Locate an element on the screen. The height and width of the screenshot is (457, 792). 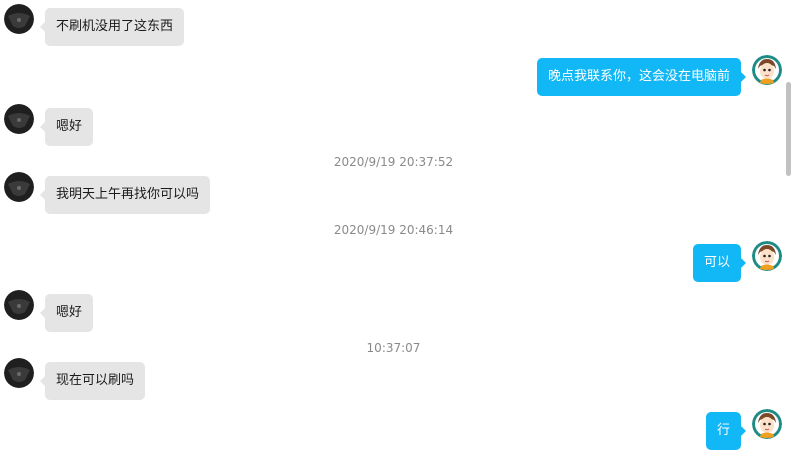
message-timestamp: 2020/9/19 20:46:14 is located at coordinates (393, 230).